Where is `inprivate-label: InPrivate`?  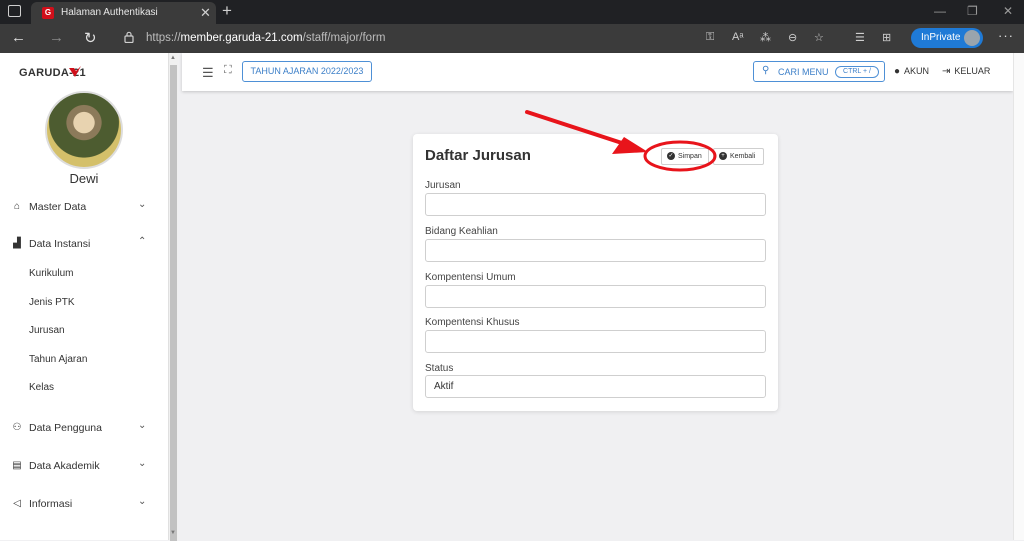 inprivate-label: InPrivate is located at coordinates (941, 37).